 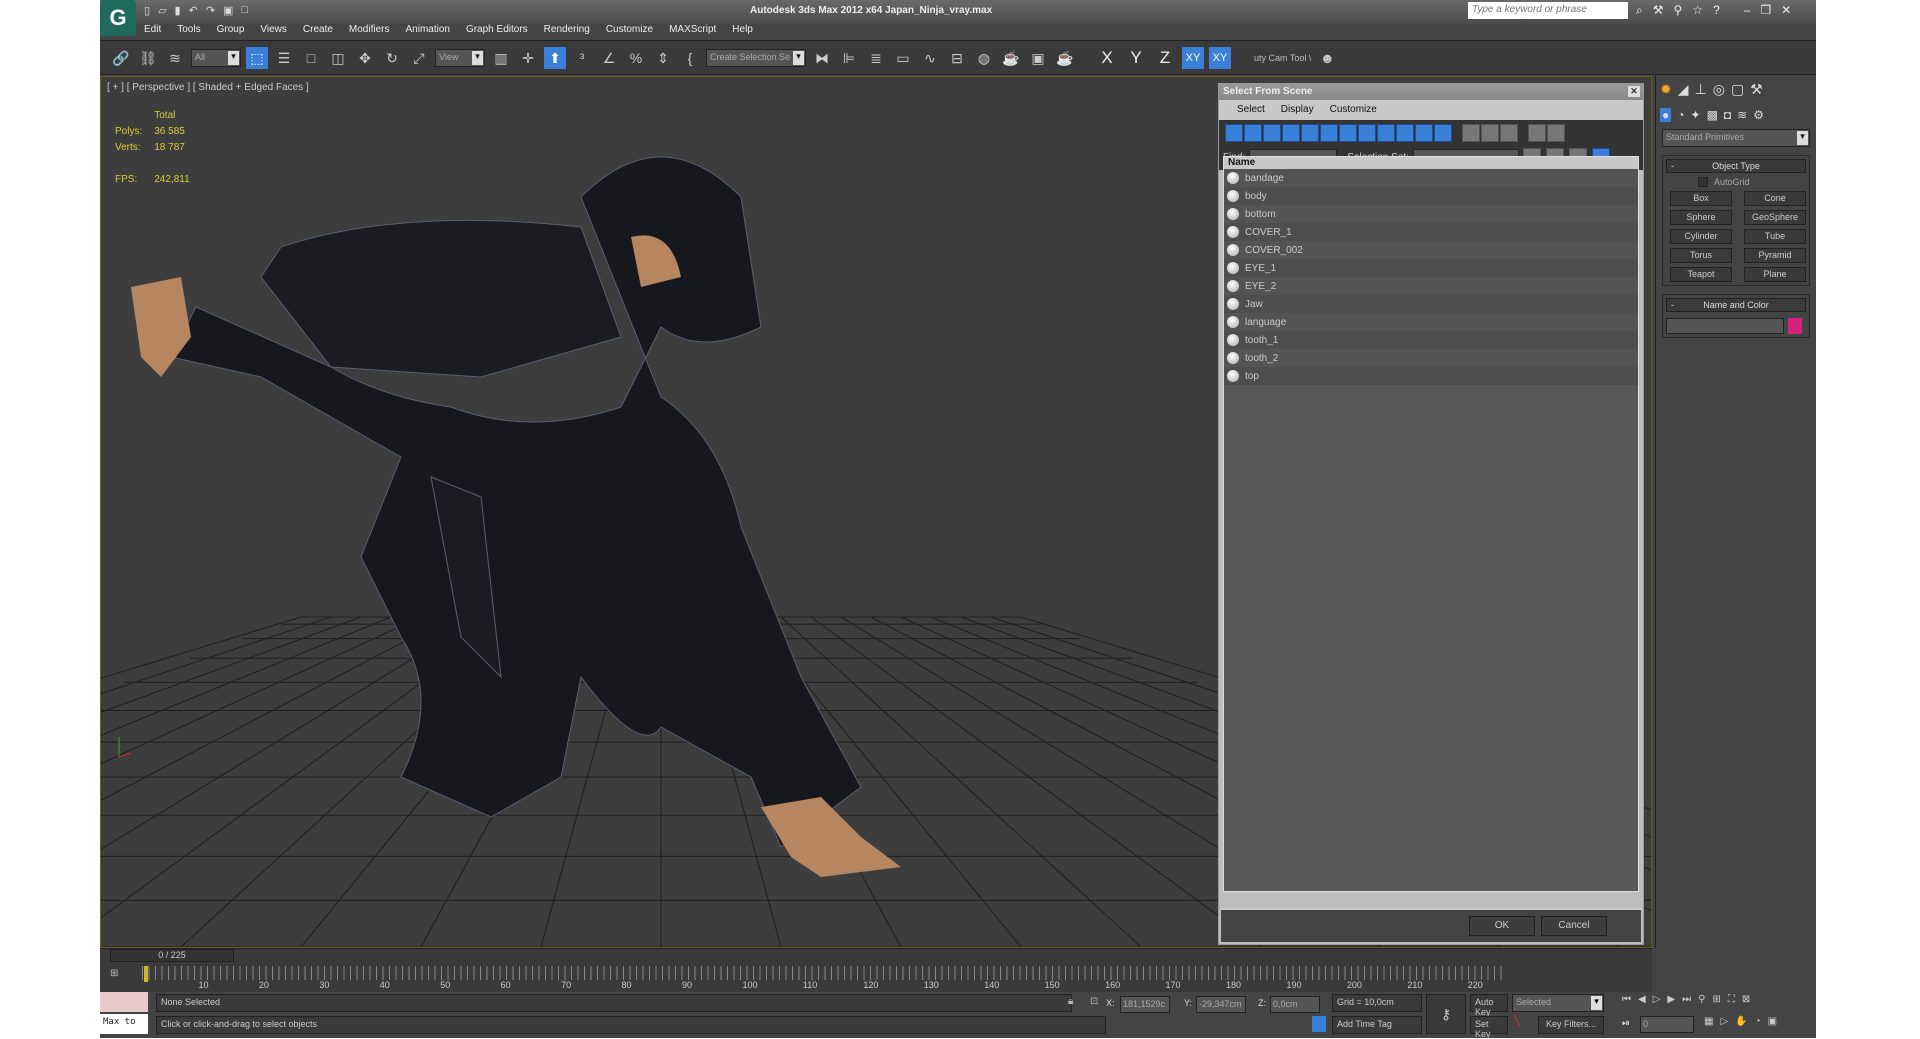 I want to click on zoom-extents-icon: ⛶, so click(x=1731, y=999).